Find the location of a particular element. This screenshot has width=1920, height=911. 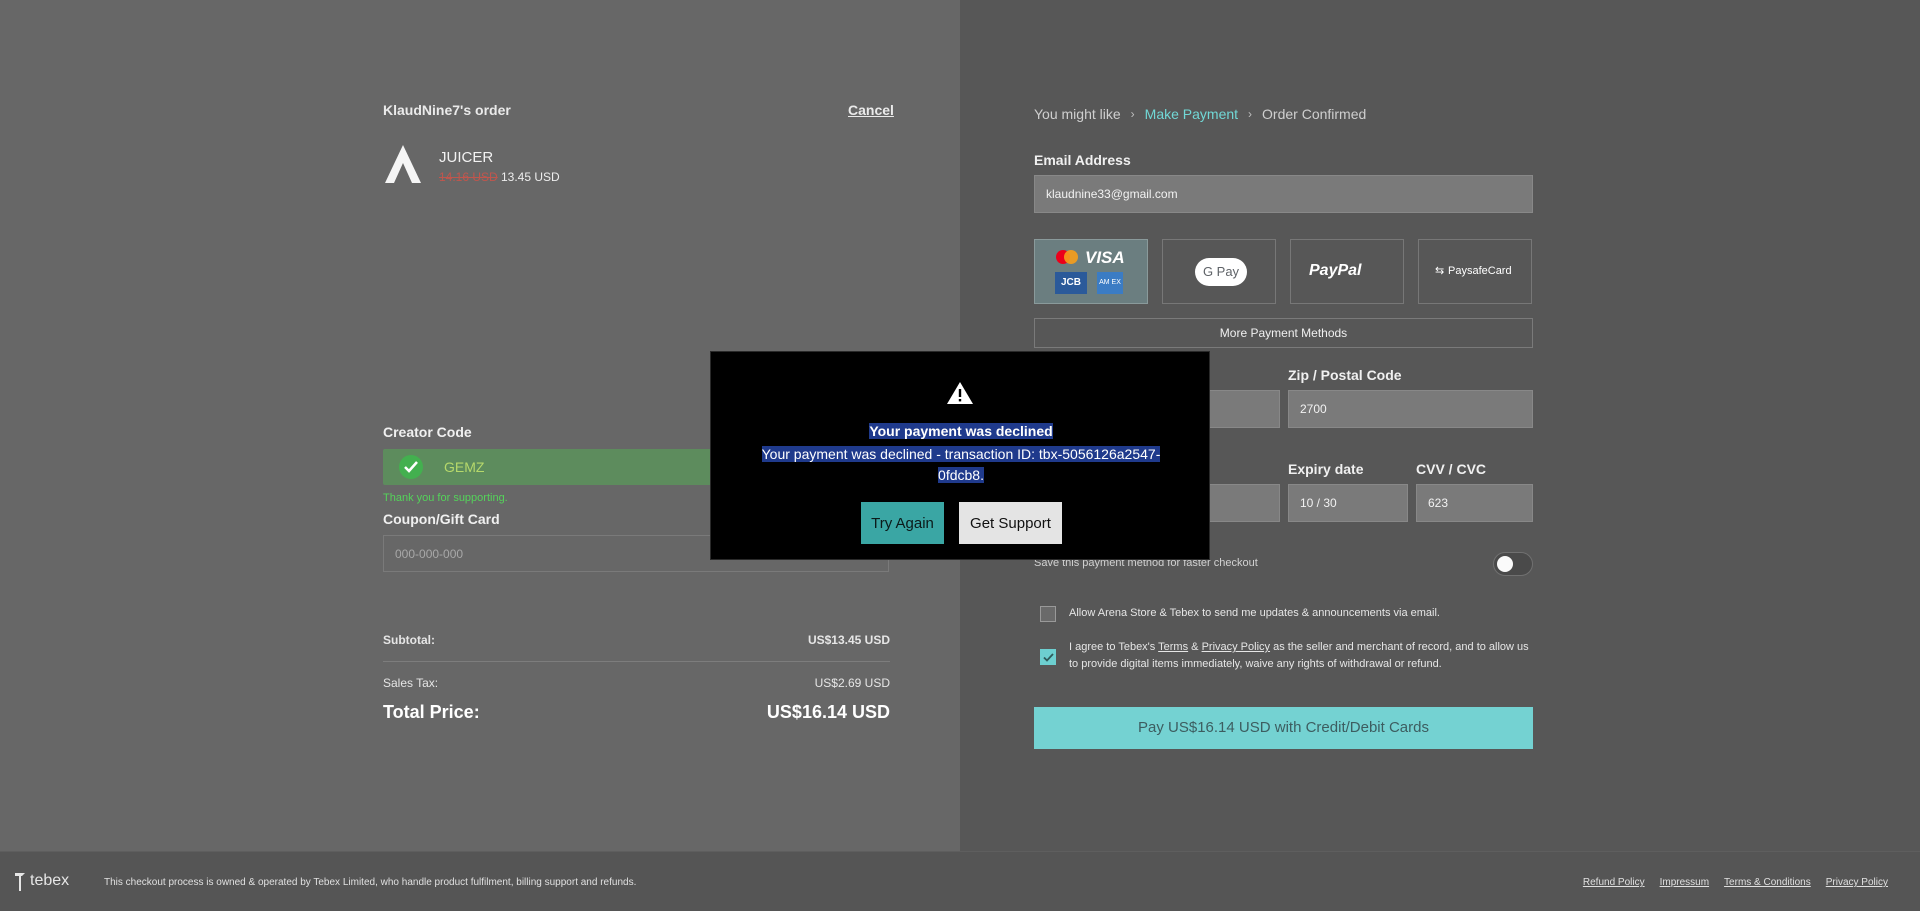

more-payment-methods-button: More Payment Methods is located at coordinates (1283, 333).